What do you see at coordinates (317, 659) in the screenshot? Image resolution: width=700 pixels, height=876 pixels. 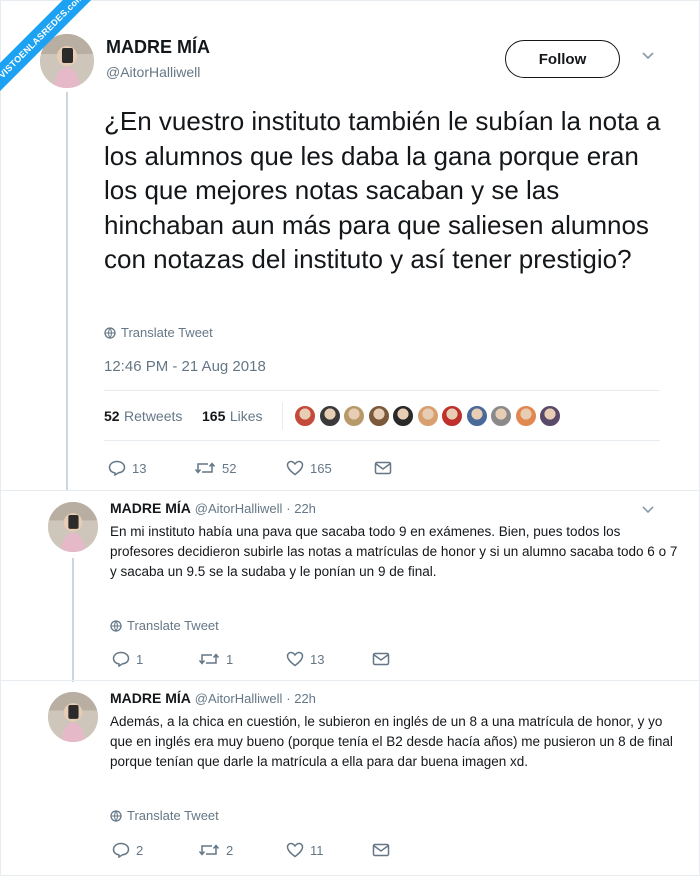 I see `like-count: 13` at bounding box center [317, 659].